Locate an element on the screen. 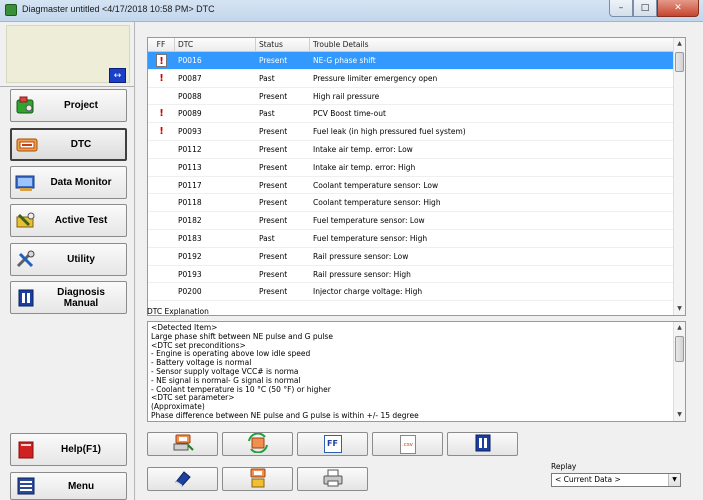 The width and height of the screenshot is (703, 500). trouble-detail-cell: Coolant temperature sensor: High is located at coordinates (377, 203).